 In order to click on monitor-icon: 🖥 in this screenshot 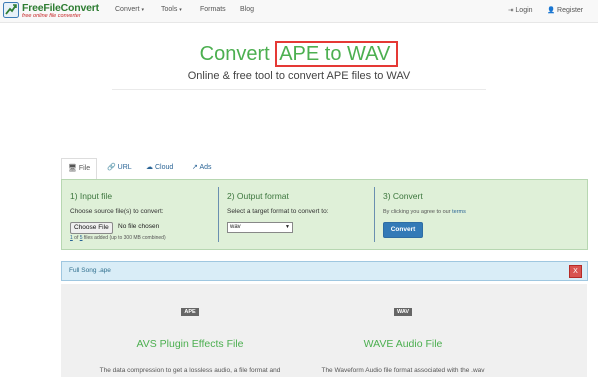, I will do `click(72, 168)`.